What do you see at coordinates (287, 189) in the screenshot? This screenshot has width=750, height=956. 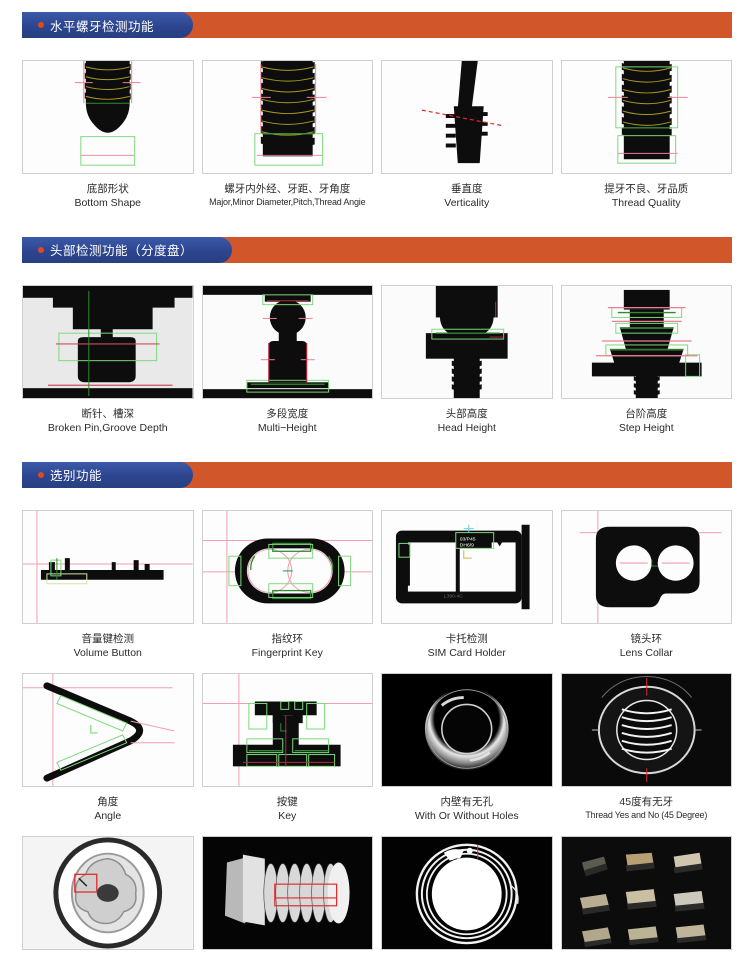 I see `caption-cn: 螺牙内外经、牙距、牙角度` at bounding box center [287, 189].